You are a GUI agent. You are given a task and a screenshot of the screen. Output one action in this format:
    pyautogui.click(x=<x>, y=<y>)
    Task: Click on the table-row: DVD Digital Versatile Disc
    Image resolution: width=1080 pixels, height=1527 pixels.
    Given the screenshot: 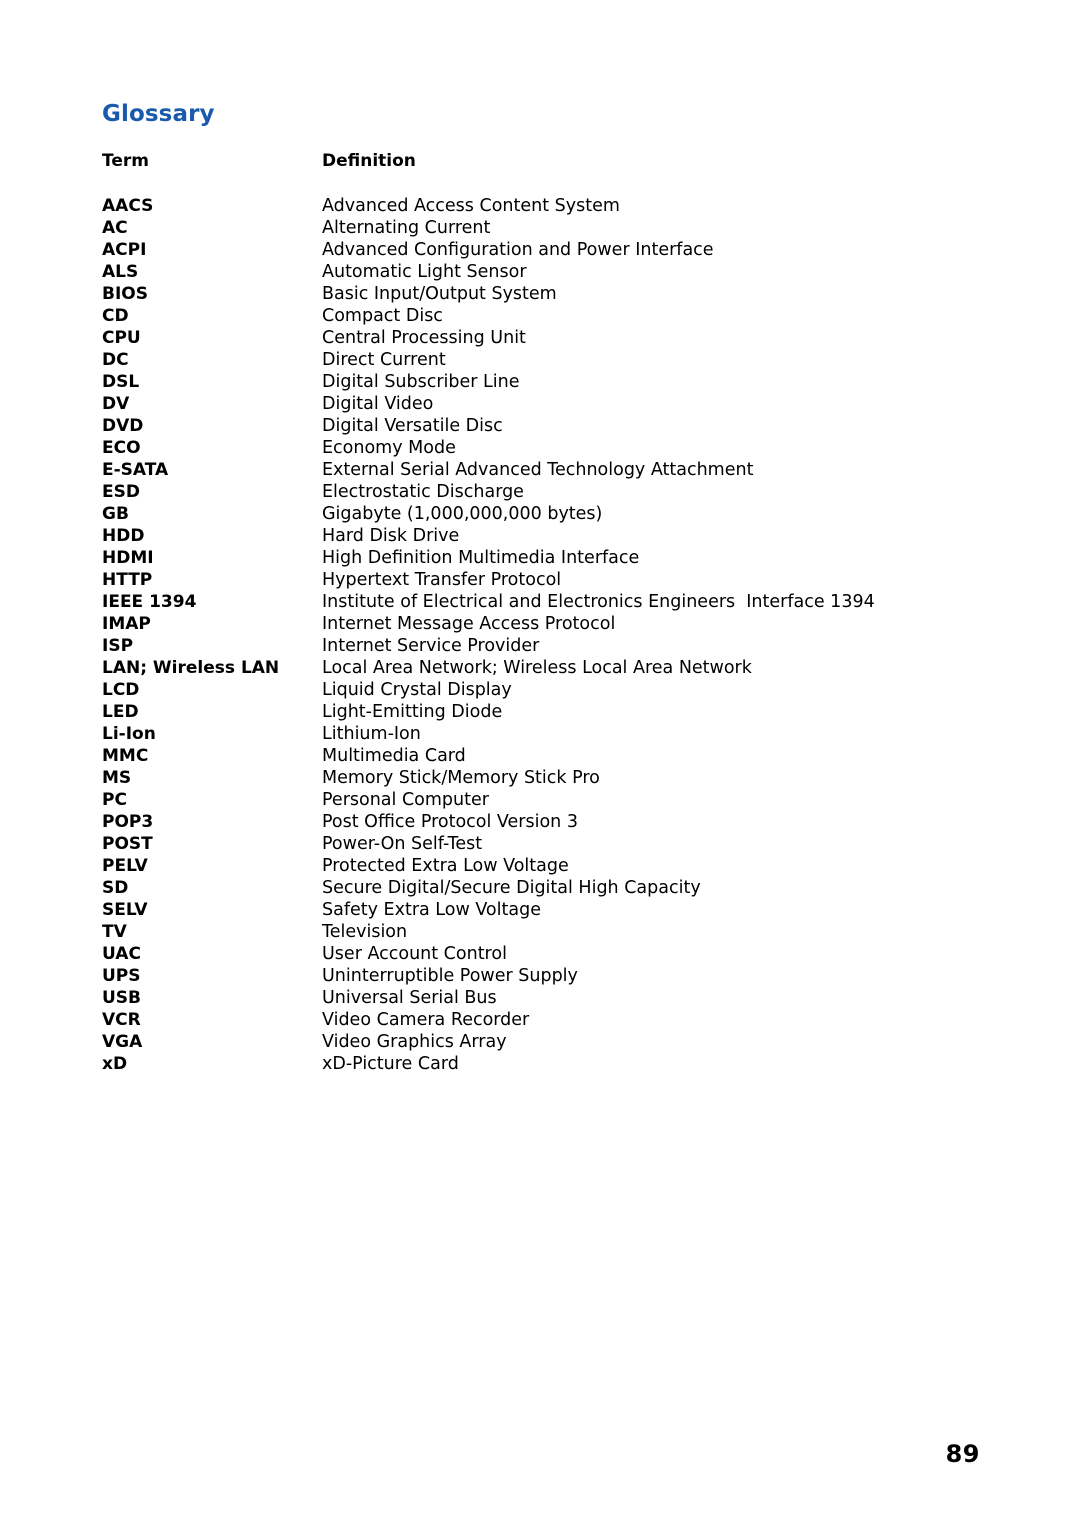 What is the action you would take?
    pyautogui.click(x=517, y=426)
    